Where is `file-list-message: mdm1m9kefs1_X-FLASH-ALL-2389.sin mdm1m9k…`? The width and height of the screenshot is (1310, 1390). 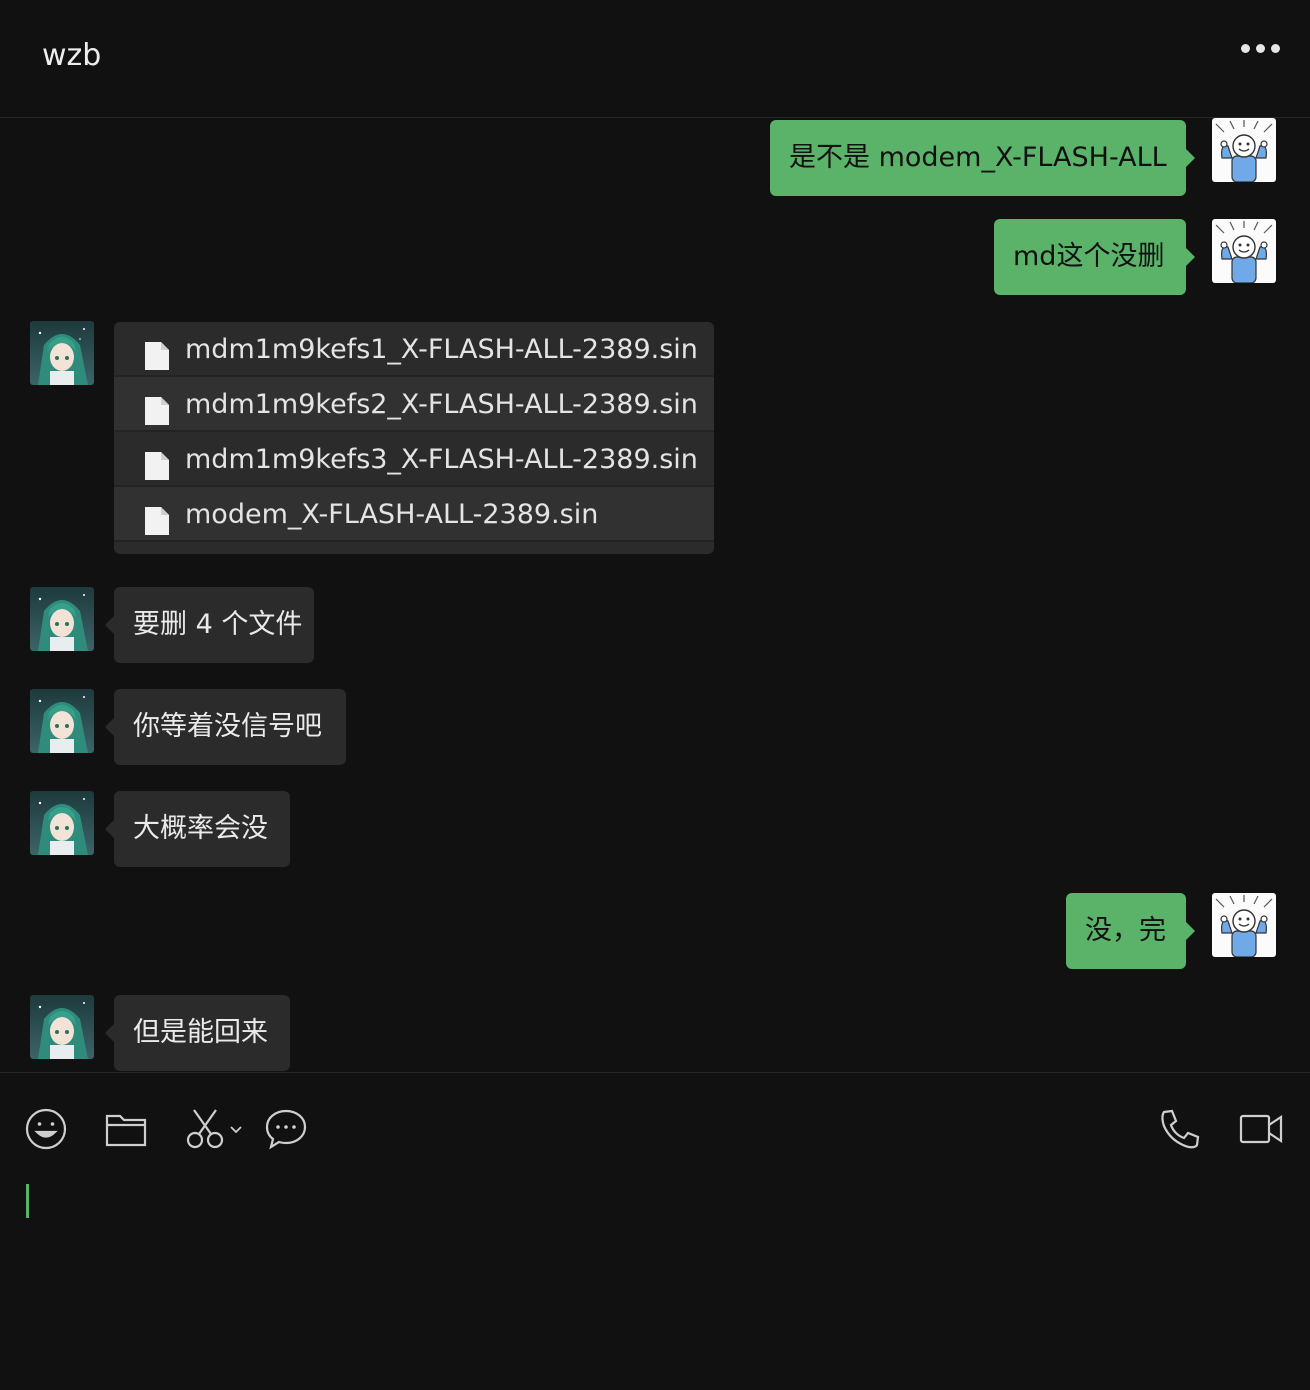
file-list-message: mdm1m9kefs1_X-FLASH-ALL-2389.sin mdm1m9k… is located at coordinates (414, 438).